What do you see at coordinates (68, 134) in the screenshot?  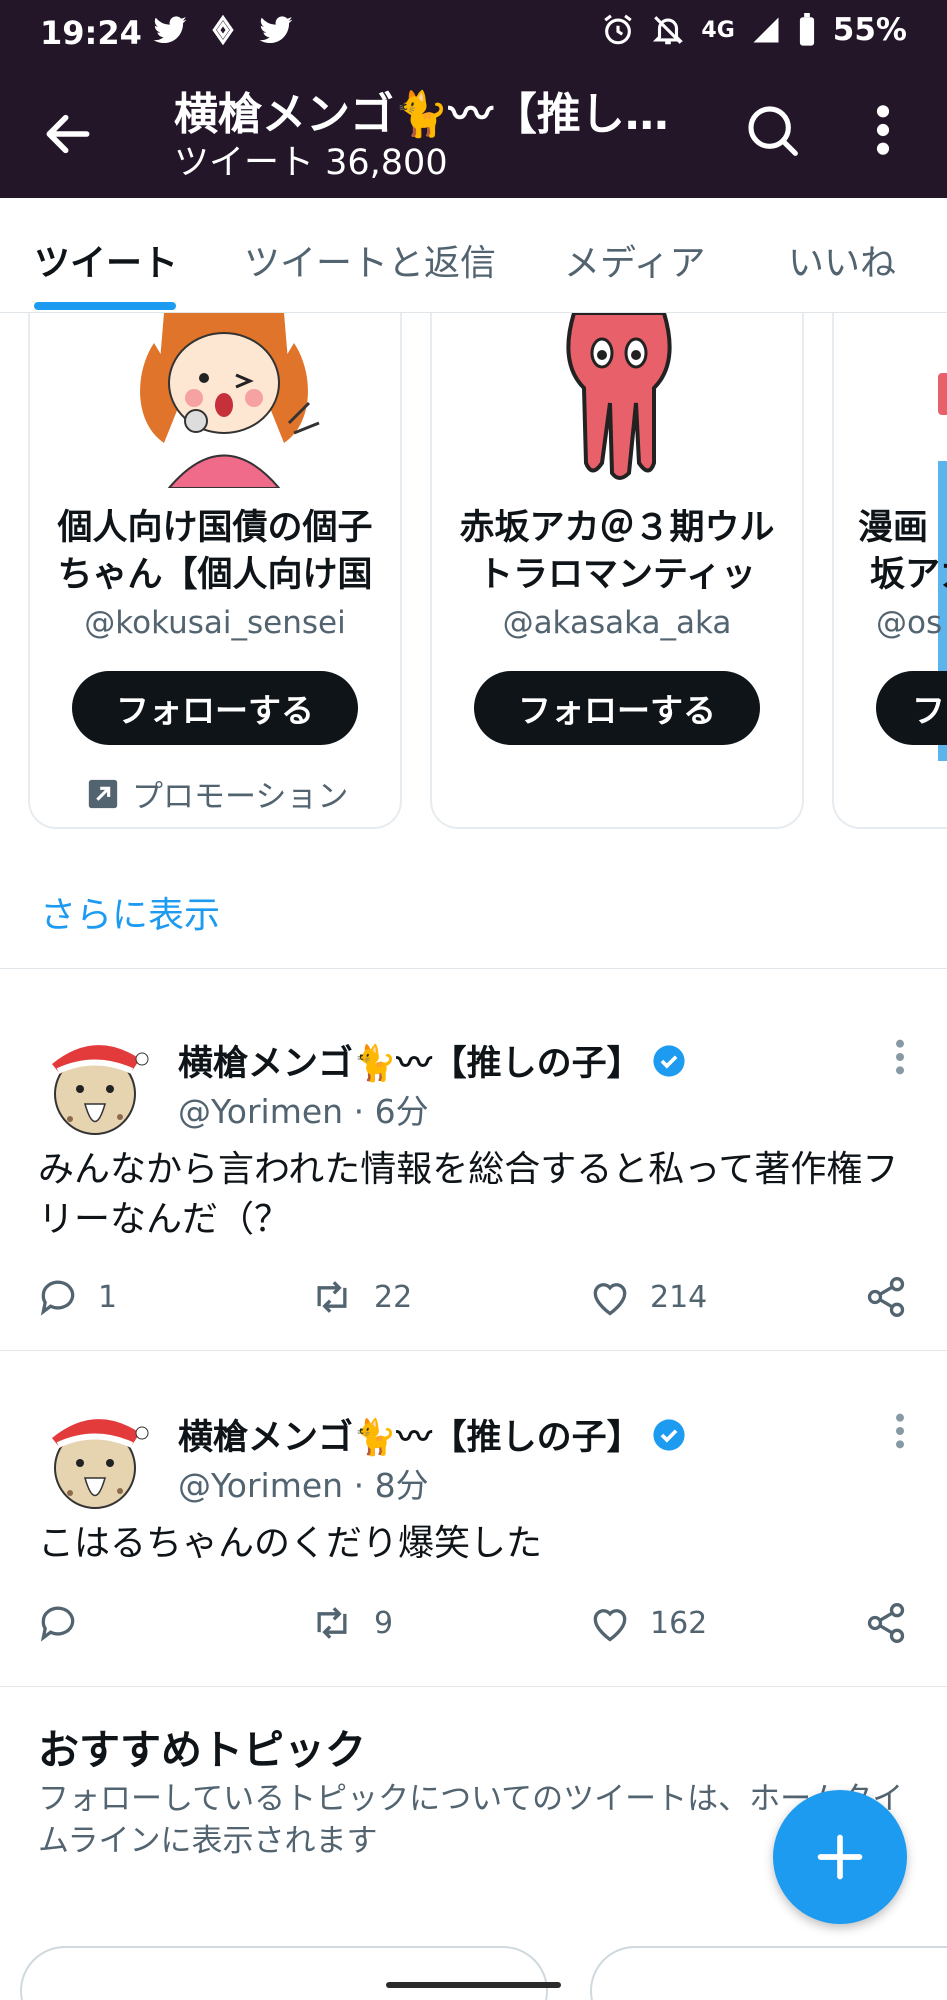 I see `back-arrow-icon` at bounding box center [68, 134].